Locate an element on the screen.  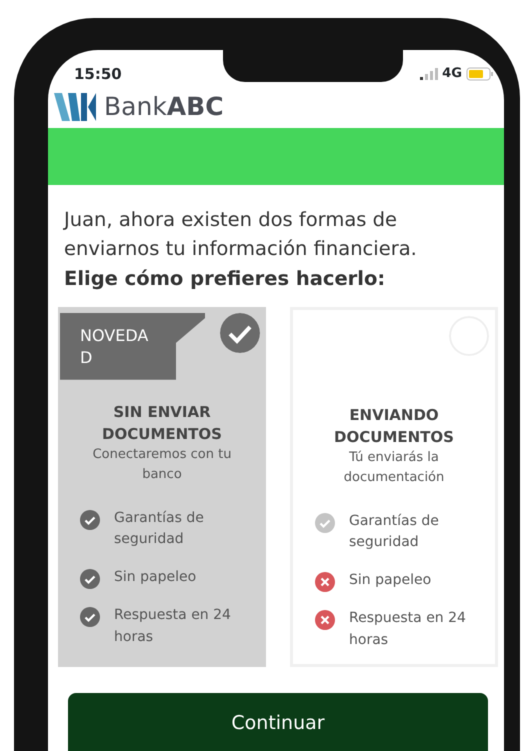
option-subtitle: Tú enviarás la documentación is located at coordinates (394, 468).